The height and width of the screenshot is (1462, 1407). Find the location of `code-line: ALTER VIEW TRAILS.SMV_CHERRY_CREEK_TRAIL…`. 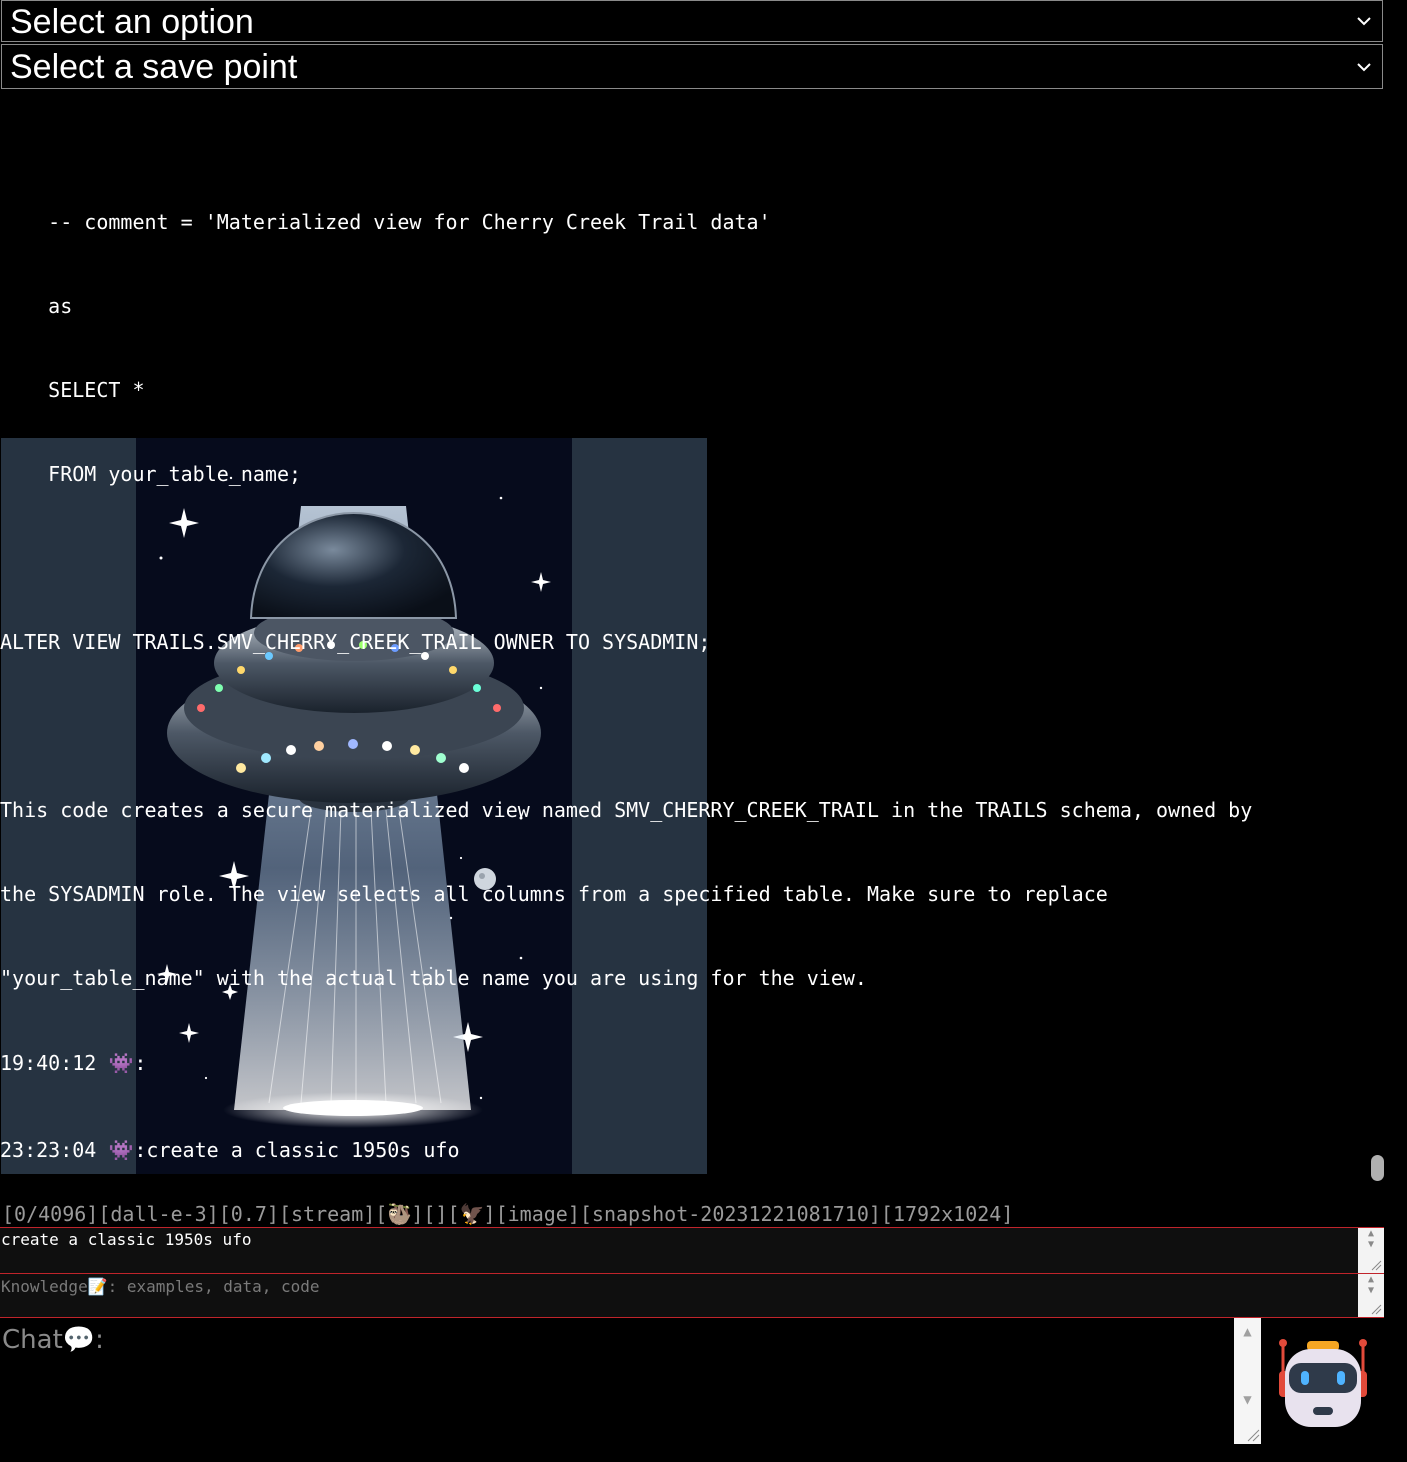

code-line: ALTER VIEW TRAILS.SMV_CHERRY_CREEK_TRAIL… is located at coordinates (355, 642).